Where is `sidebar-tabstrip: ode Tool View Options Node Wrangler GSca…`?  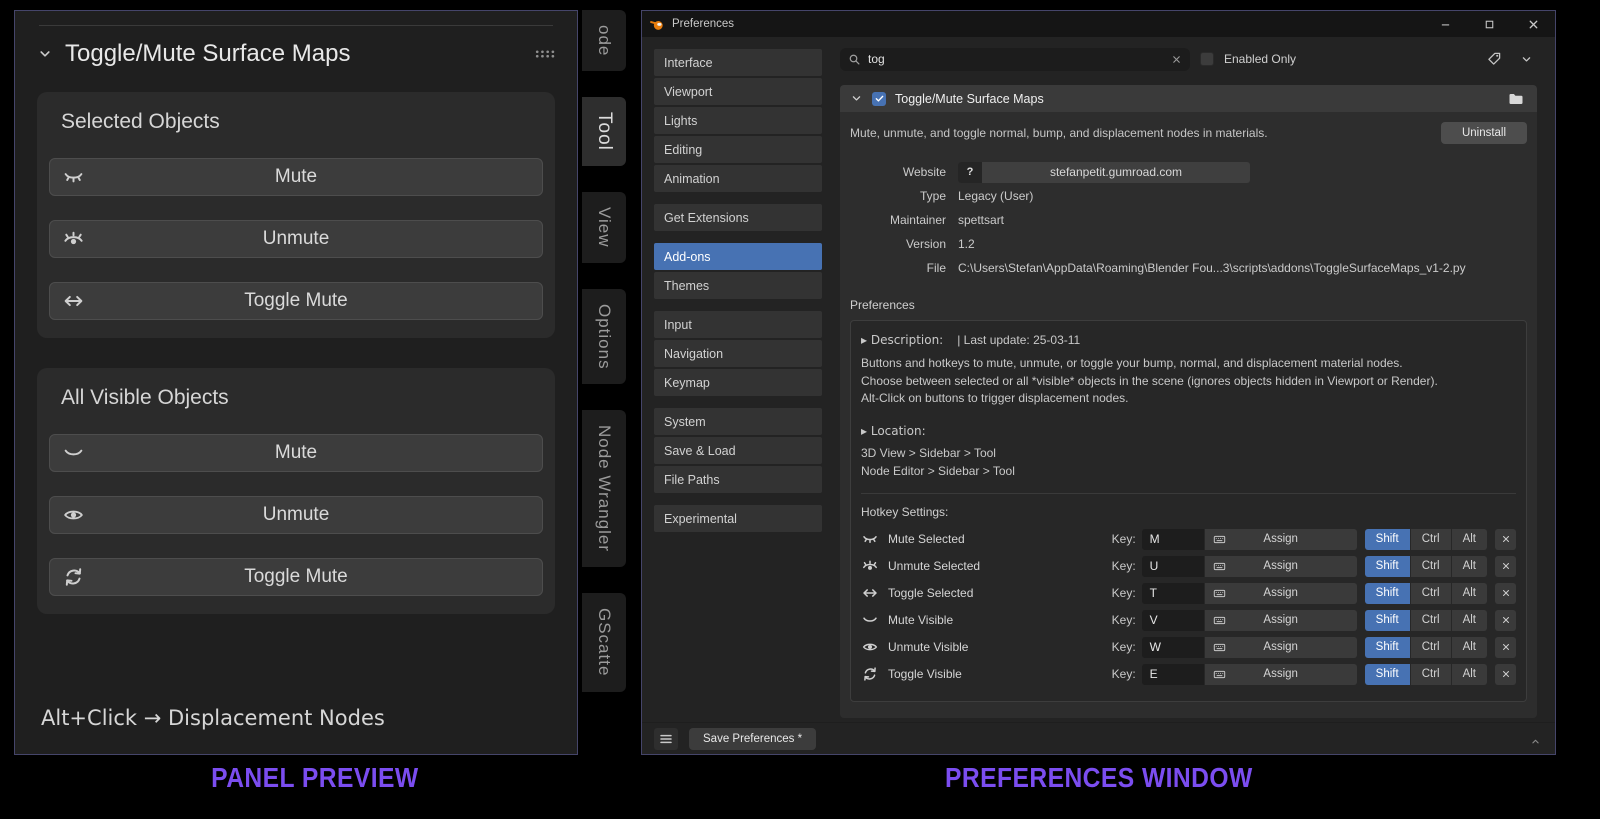 sidebar-tabstrip: ode Tool View Options Node Wrangler GSca… is located at coordinates (606, 382).